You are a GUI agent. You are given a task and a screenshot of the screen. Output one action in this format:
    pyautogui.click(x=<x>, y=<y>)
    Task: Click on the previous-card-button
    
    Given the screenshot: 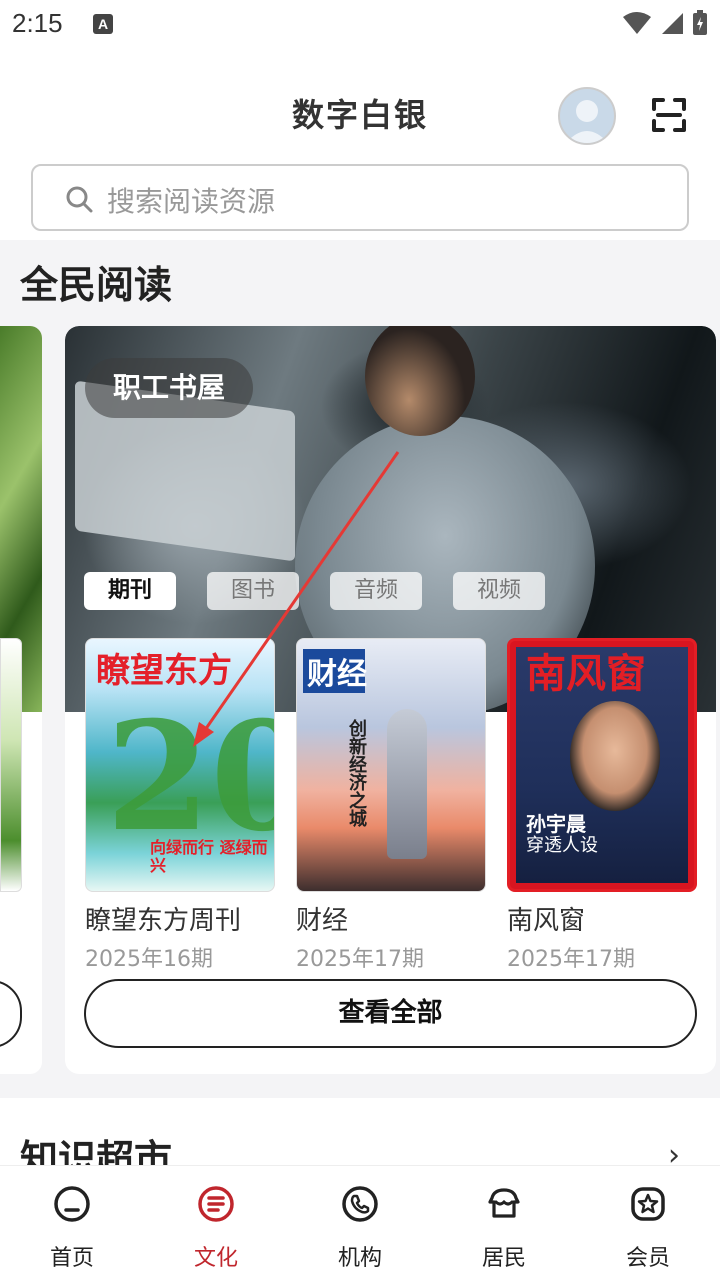 What is the action you would take?
    pyautogui.click(x=11, y=1014)
    